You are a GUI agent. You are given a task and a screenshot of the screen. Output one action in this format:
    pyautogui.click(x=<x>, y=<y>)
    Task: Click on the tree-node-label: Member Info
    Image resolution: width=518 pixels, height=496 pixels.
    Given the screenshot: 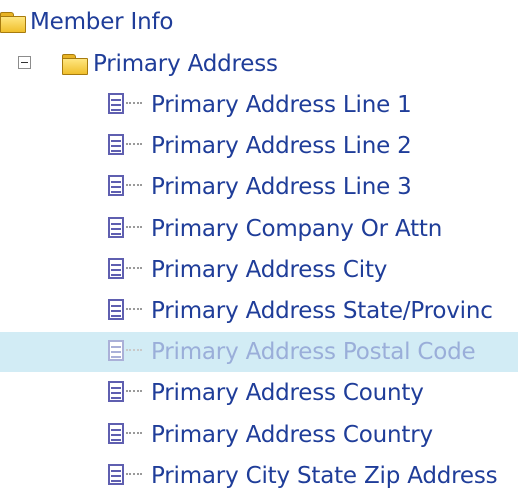 What is the action you would take?
    pyautogui.click(x=102, y=22)
    